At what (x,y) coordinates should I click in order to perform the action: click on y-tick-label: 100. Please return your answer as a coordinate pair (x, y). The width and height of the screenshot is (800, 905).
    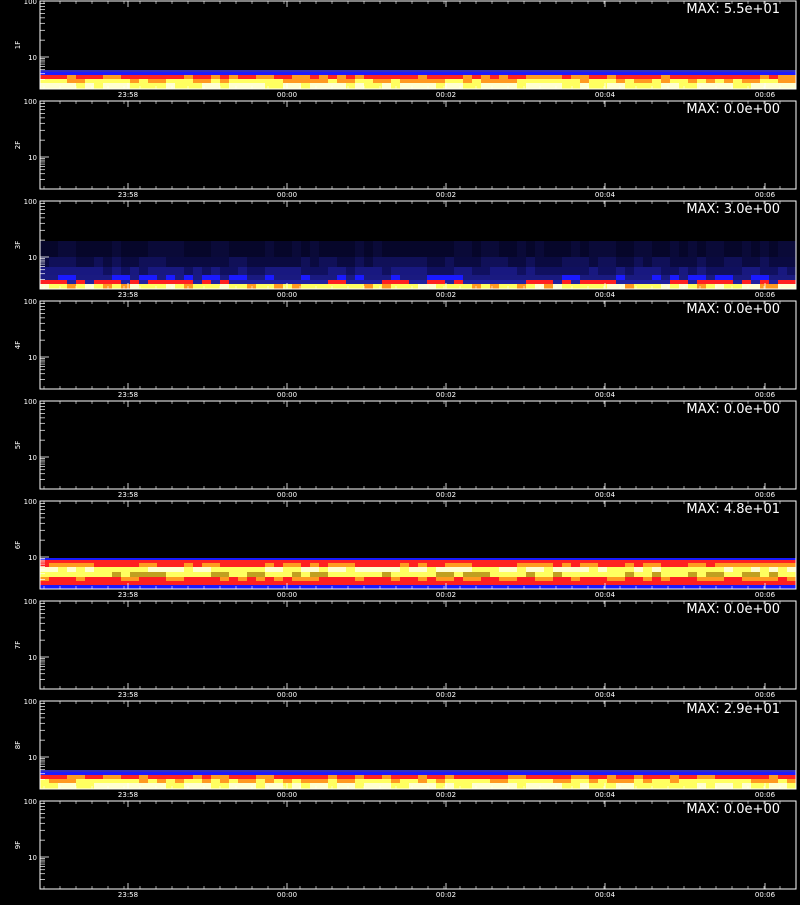
    Looking at the image, I should click on (30, 702).